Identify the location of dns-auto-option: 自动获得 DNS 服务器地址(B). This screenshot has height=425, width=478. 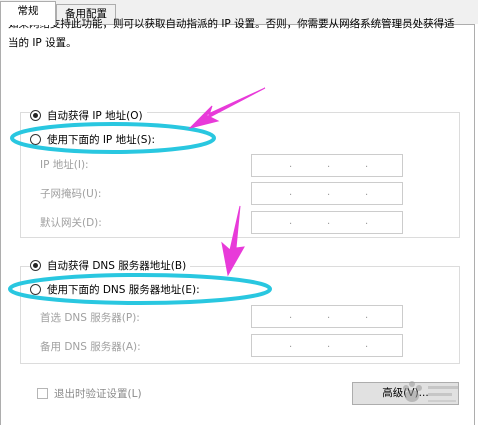
(110, 265).